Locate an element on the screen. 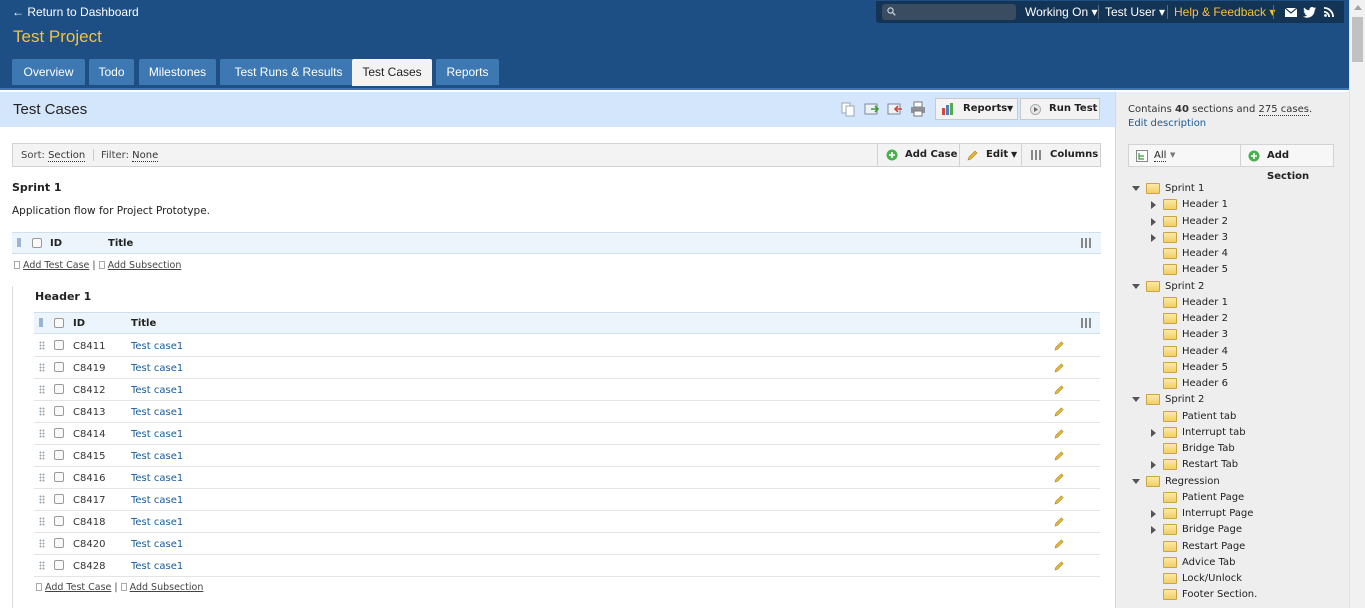 This screenshot has width=1365, height=608. tab-todo: Todo is located at coordinates (111, 72).